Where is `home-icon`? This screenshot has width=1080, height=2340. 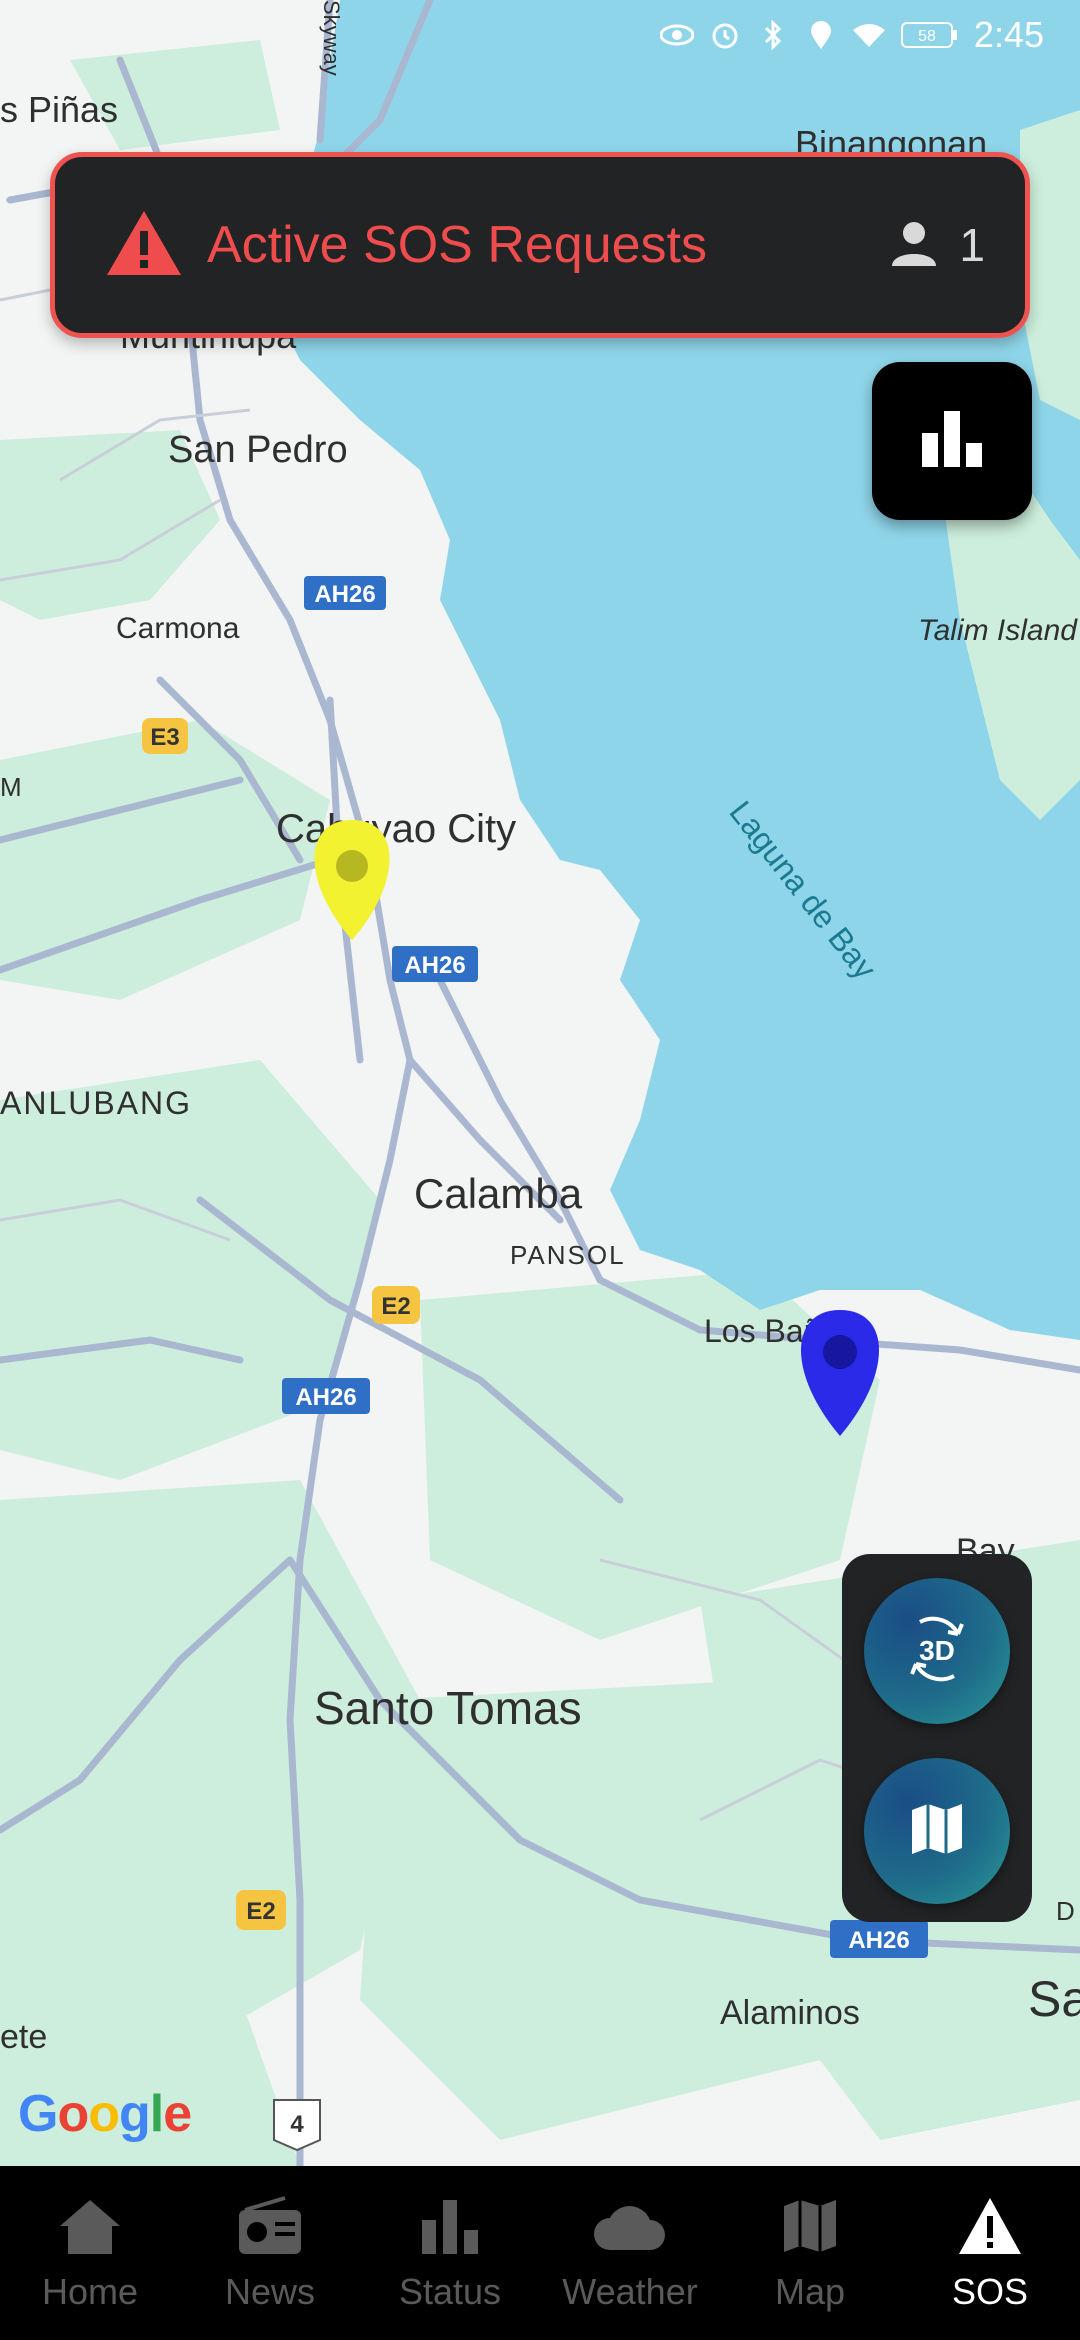
home-icon is located at coordinates (90, 2228).